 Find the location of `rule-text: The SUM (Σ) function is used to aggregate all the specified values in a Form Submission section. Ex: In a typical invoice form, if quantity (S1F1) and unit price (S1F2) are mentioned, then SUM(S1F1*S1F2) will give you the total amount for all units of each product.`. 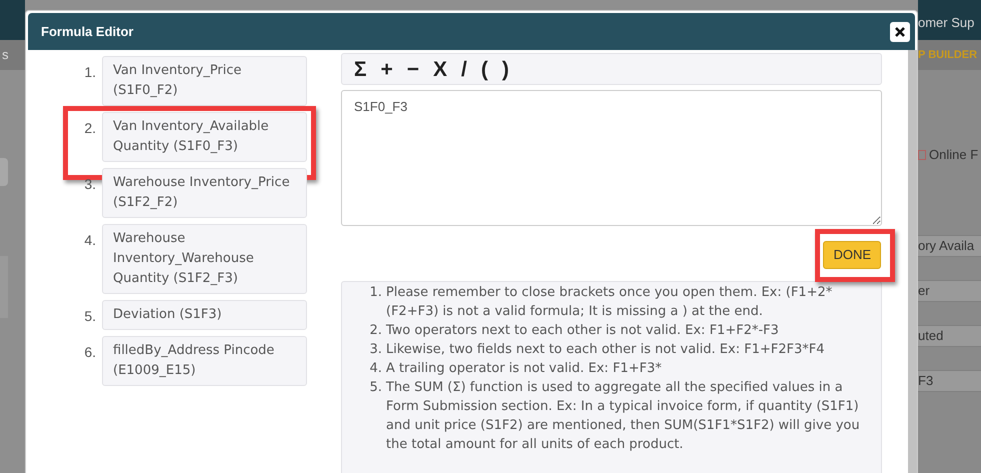

rule-text: The SUM (Σ) function is used to aggregate all the specified values in a Form Submission section. Ex: In a typical invoice form, if quantity (S1F1) and unit price (S1F2) are mentioned, then SUM(S1F1*S1F2) will give you the total amount for all units of each product. is located at coordinates (623, 416).